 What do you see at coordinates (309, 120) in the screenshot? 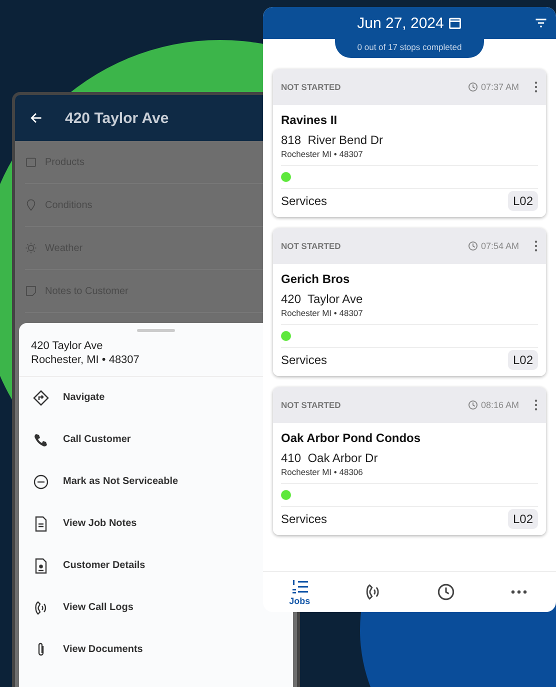
I see `customer-name: Ravines II` at bounding box center [309, 120].